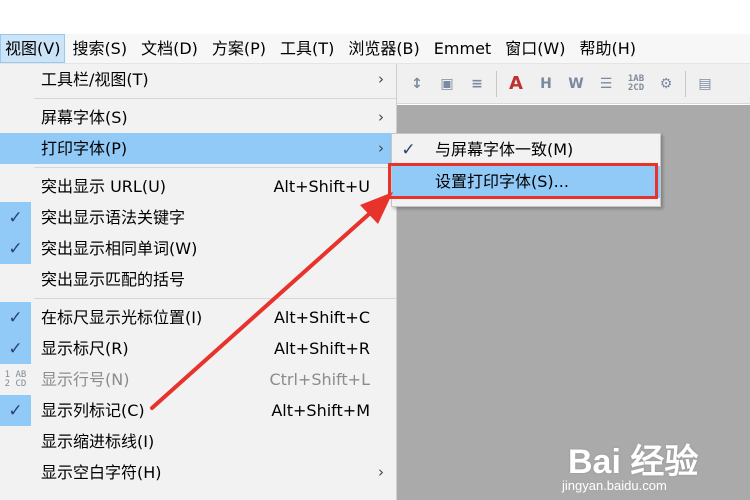 The image size is (750, 500). I want to click on baidu-jingyan-watermark: Bai 经验 jingyan.baidu.com, so click(650, 460).